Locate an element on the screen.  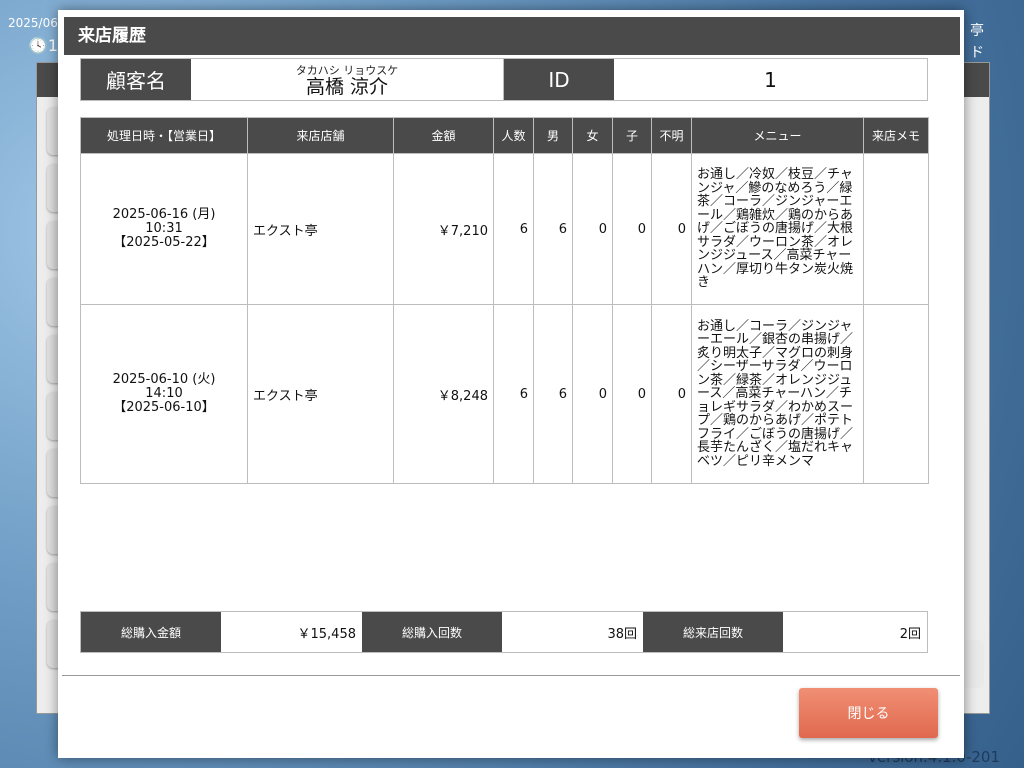
header-female: 女 is located at coordinates (592, 135).